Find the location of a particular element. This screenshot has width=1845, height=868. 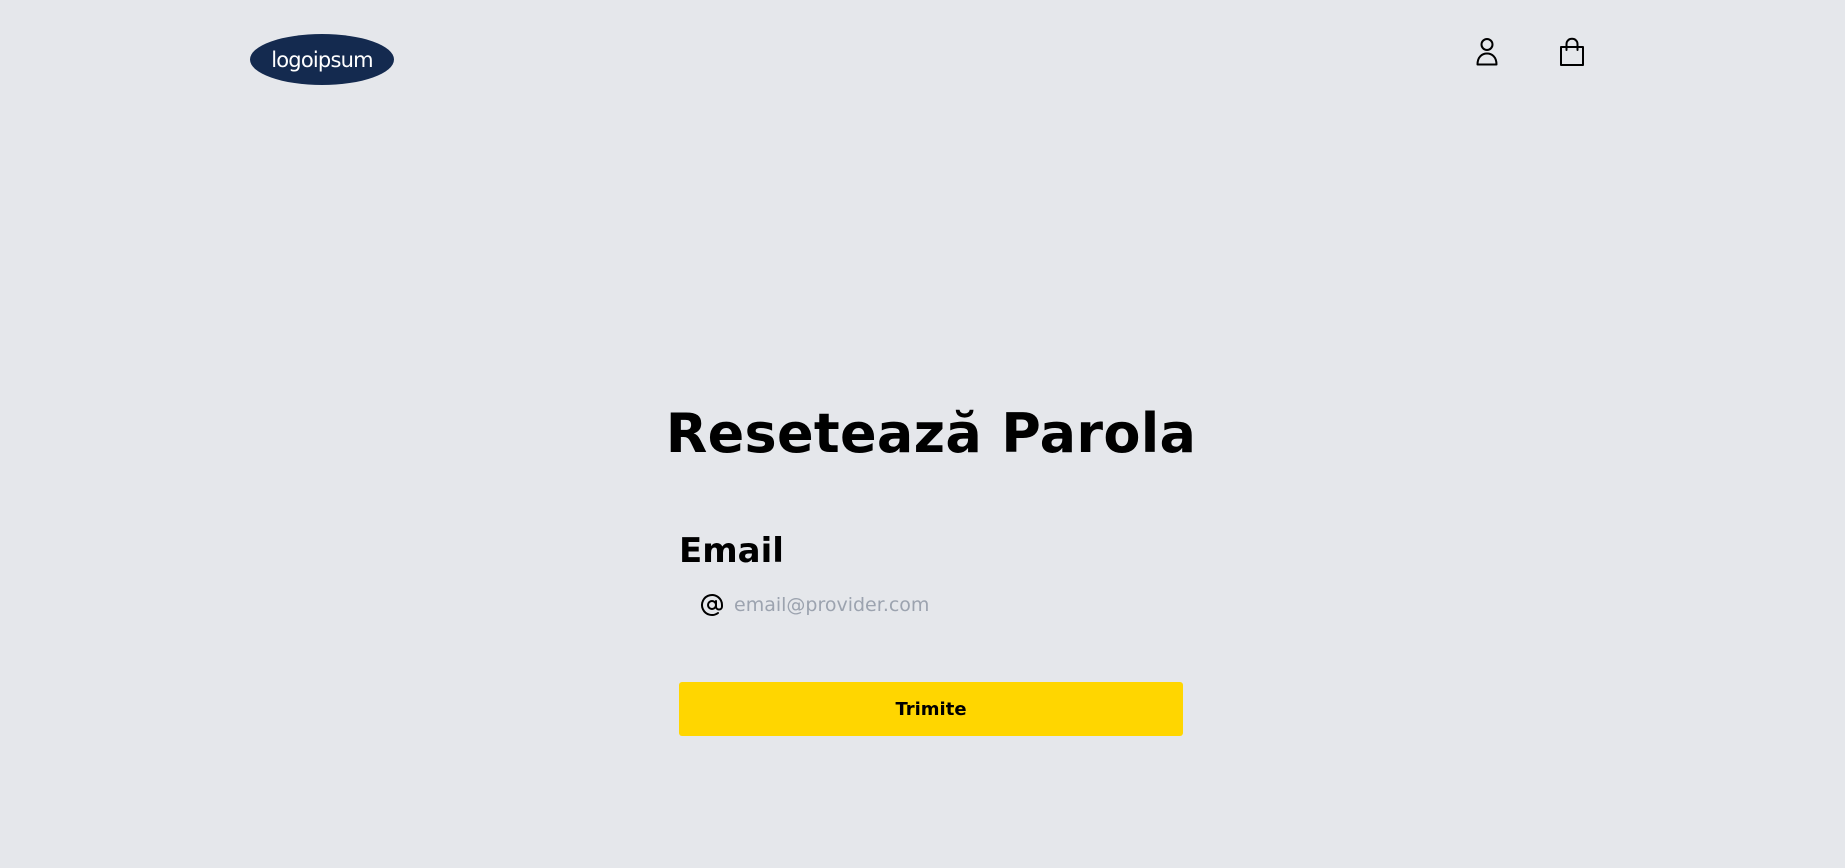

user-account-icon is located at coordinates (1487, 52).